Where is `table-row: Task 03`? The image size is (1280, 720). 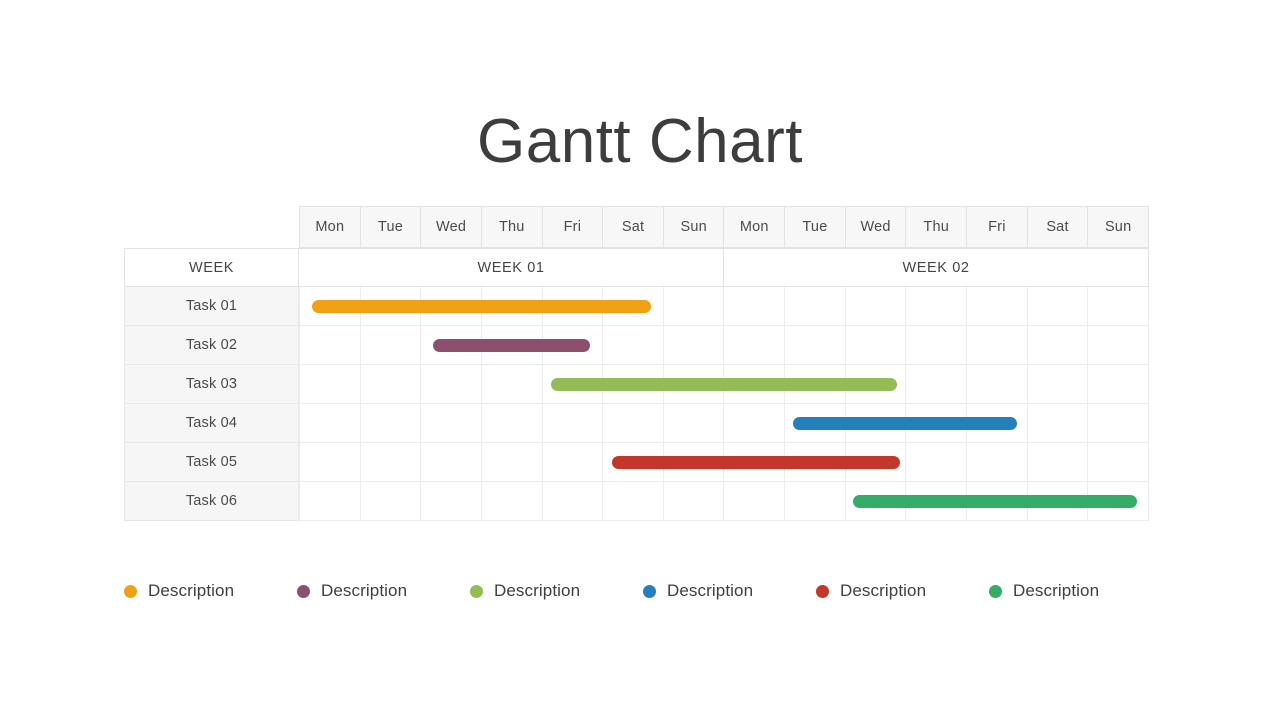
table-row: Task 03 is located at coordinates (636, 384).